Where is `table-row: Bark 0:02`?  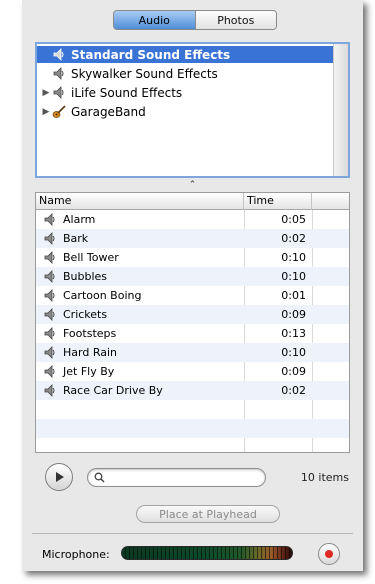 table-row: Bark 0:02 is located at coordinates (192, 238).